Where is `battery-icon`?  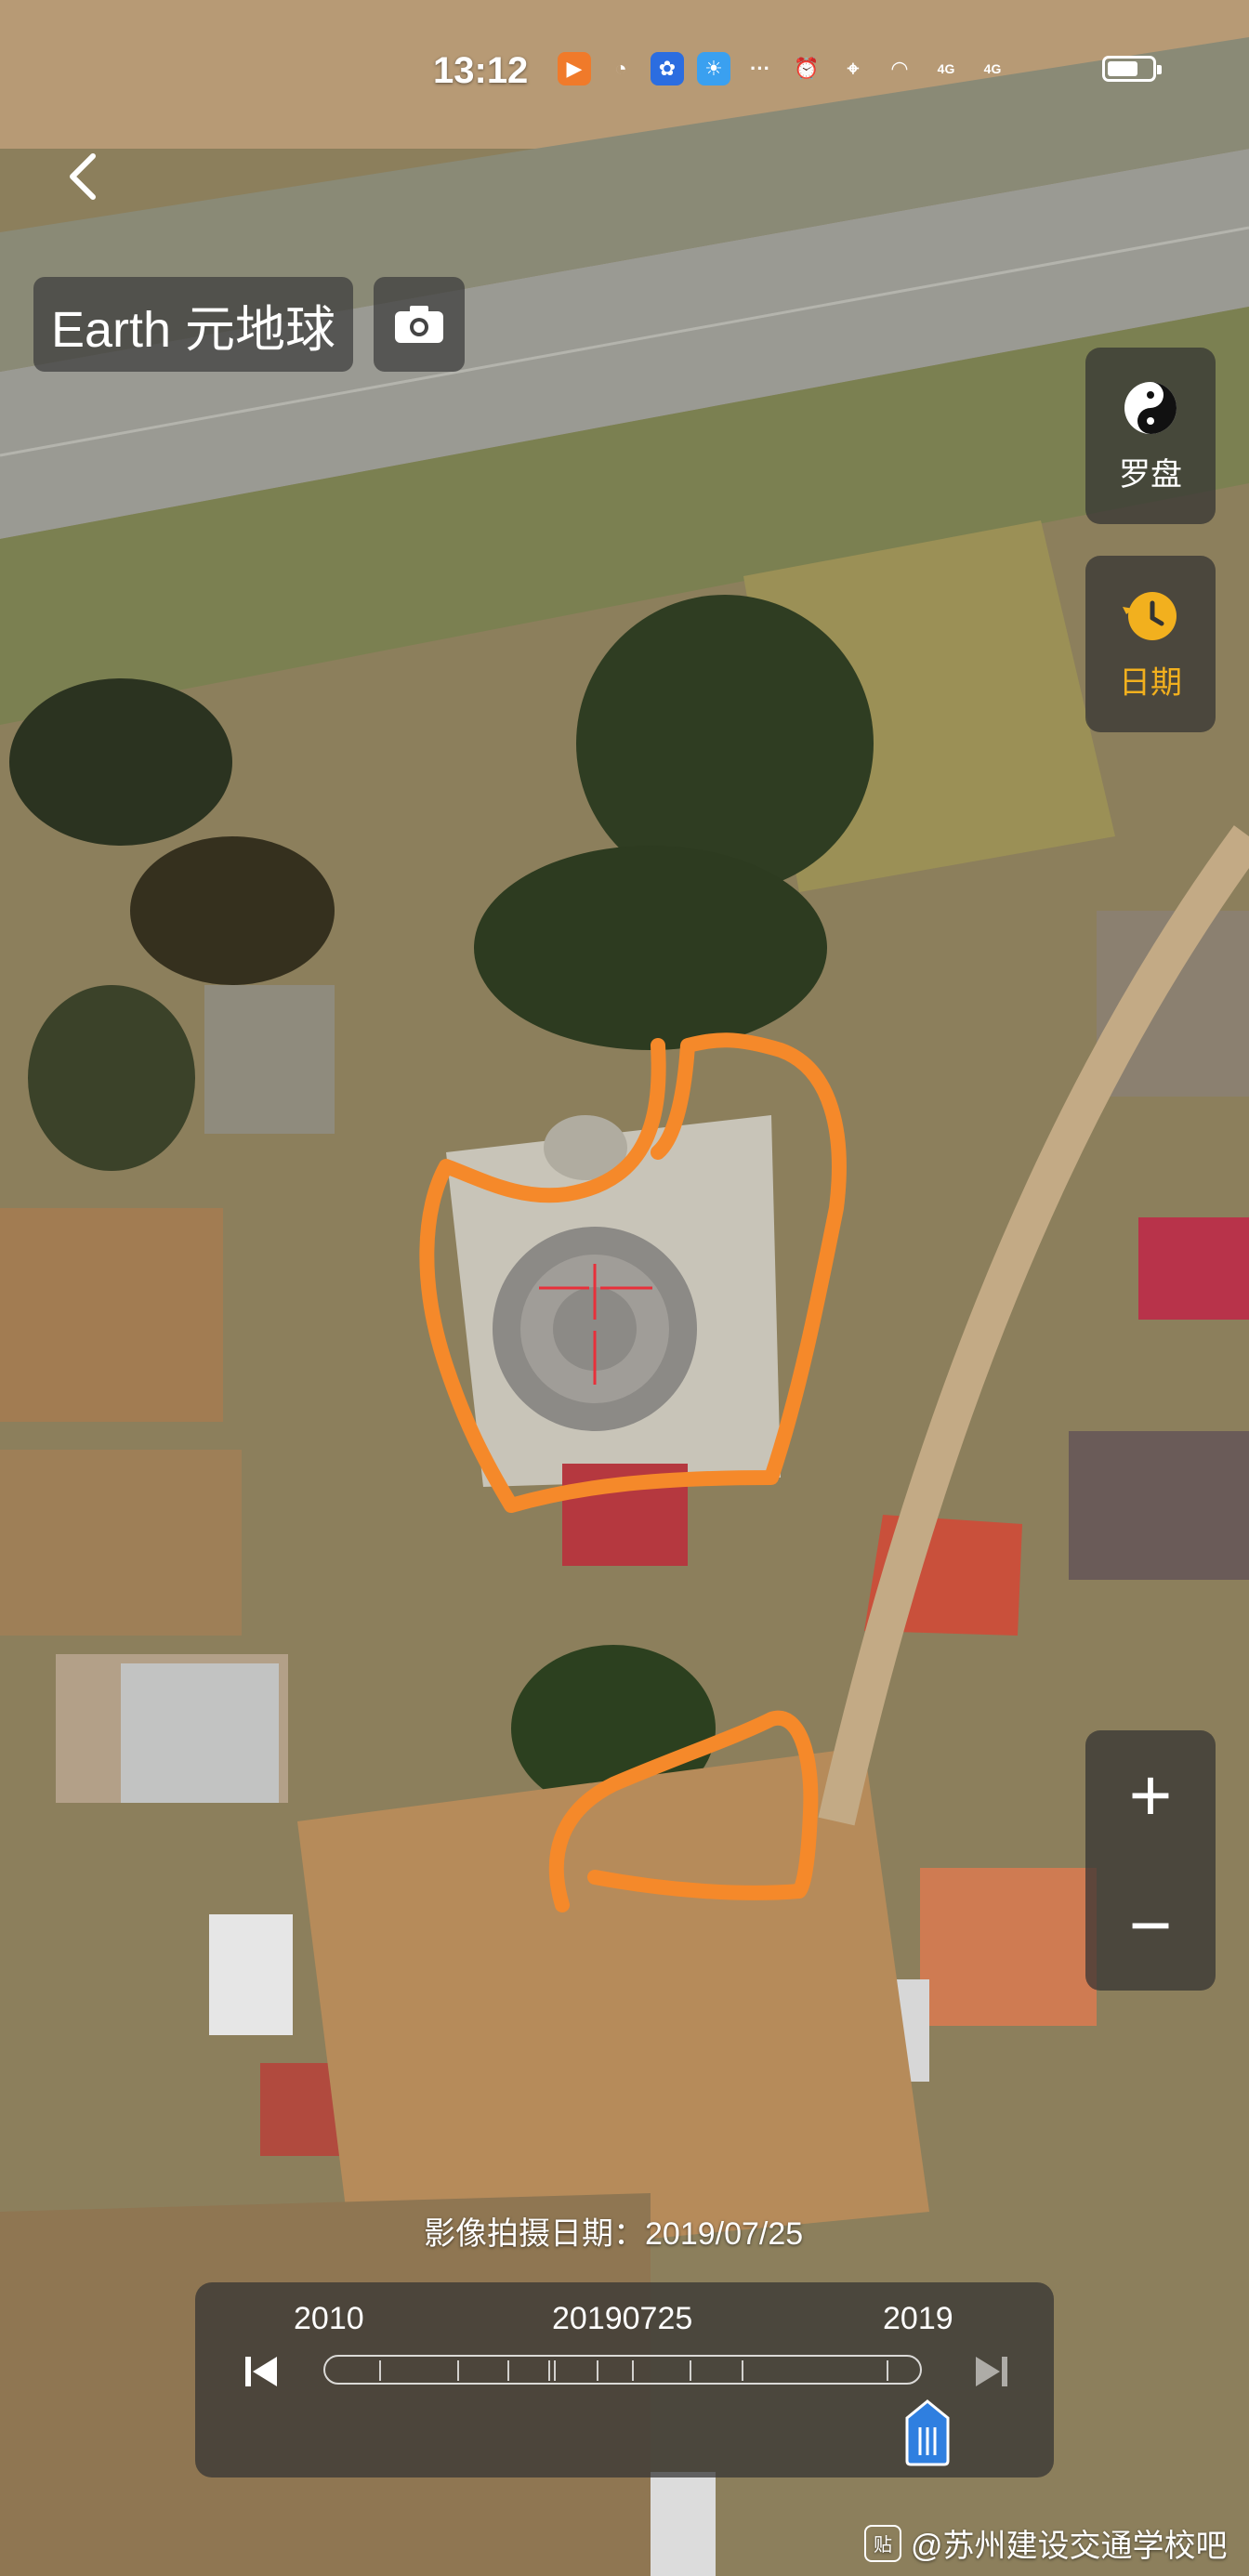
battery-icon is located at coordinates (1132, 69).